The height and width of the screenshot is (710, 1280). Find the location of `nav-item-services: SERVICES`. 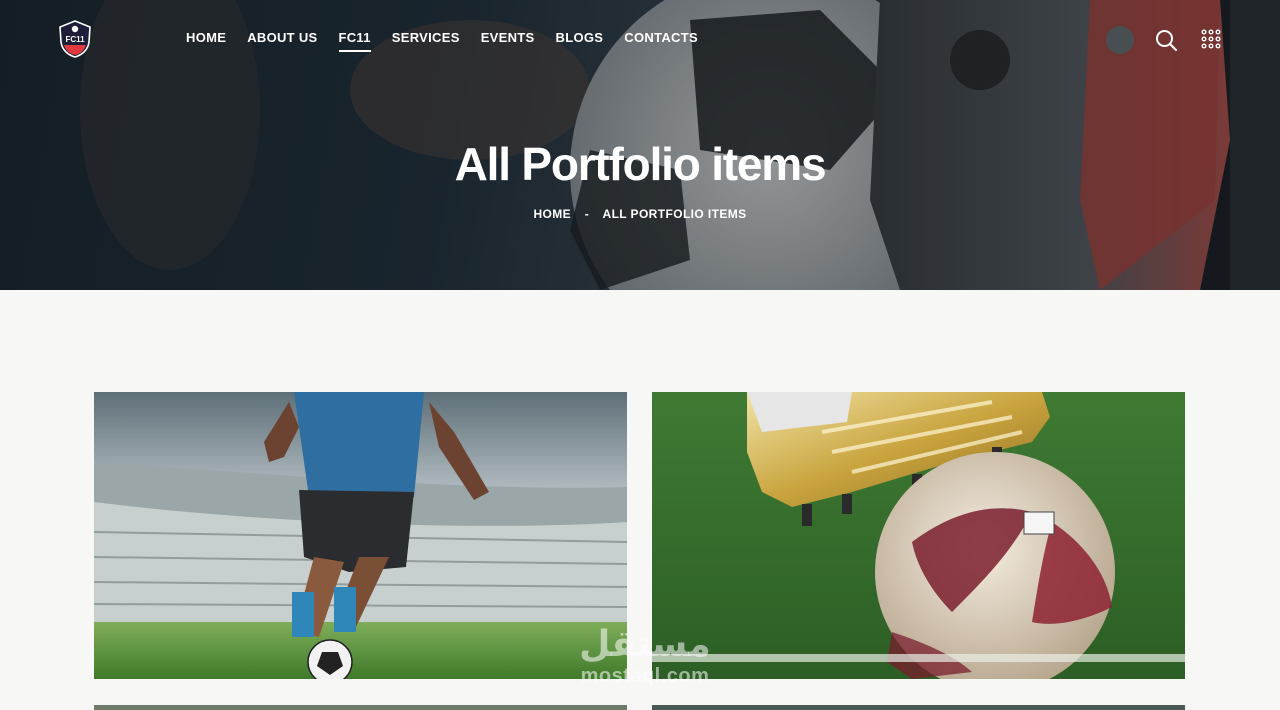

nav-item-services: SERVICES is located at coordinates (426, 38).